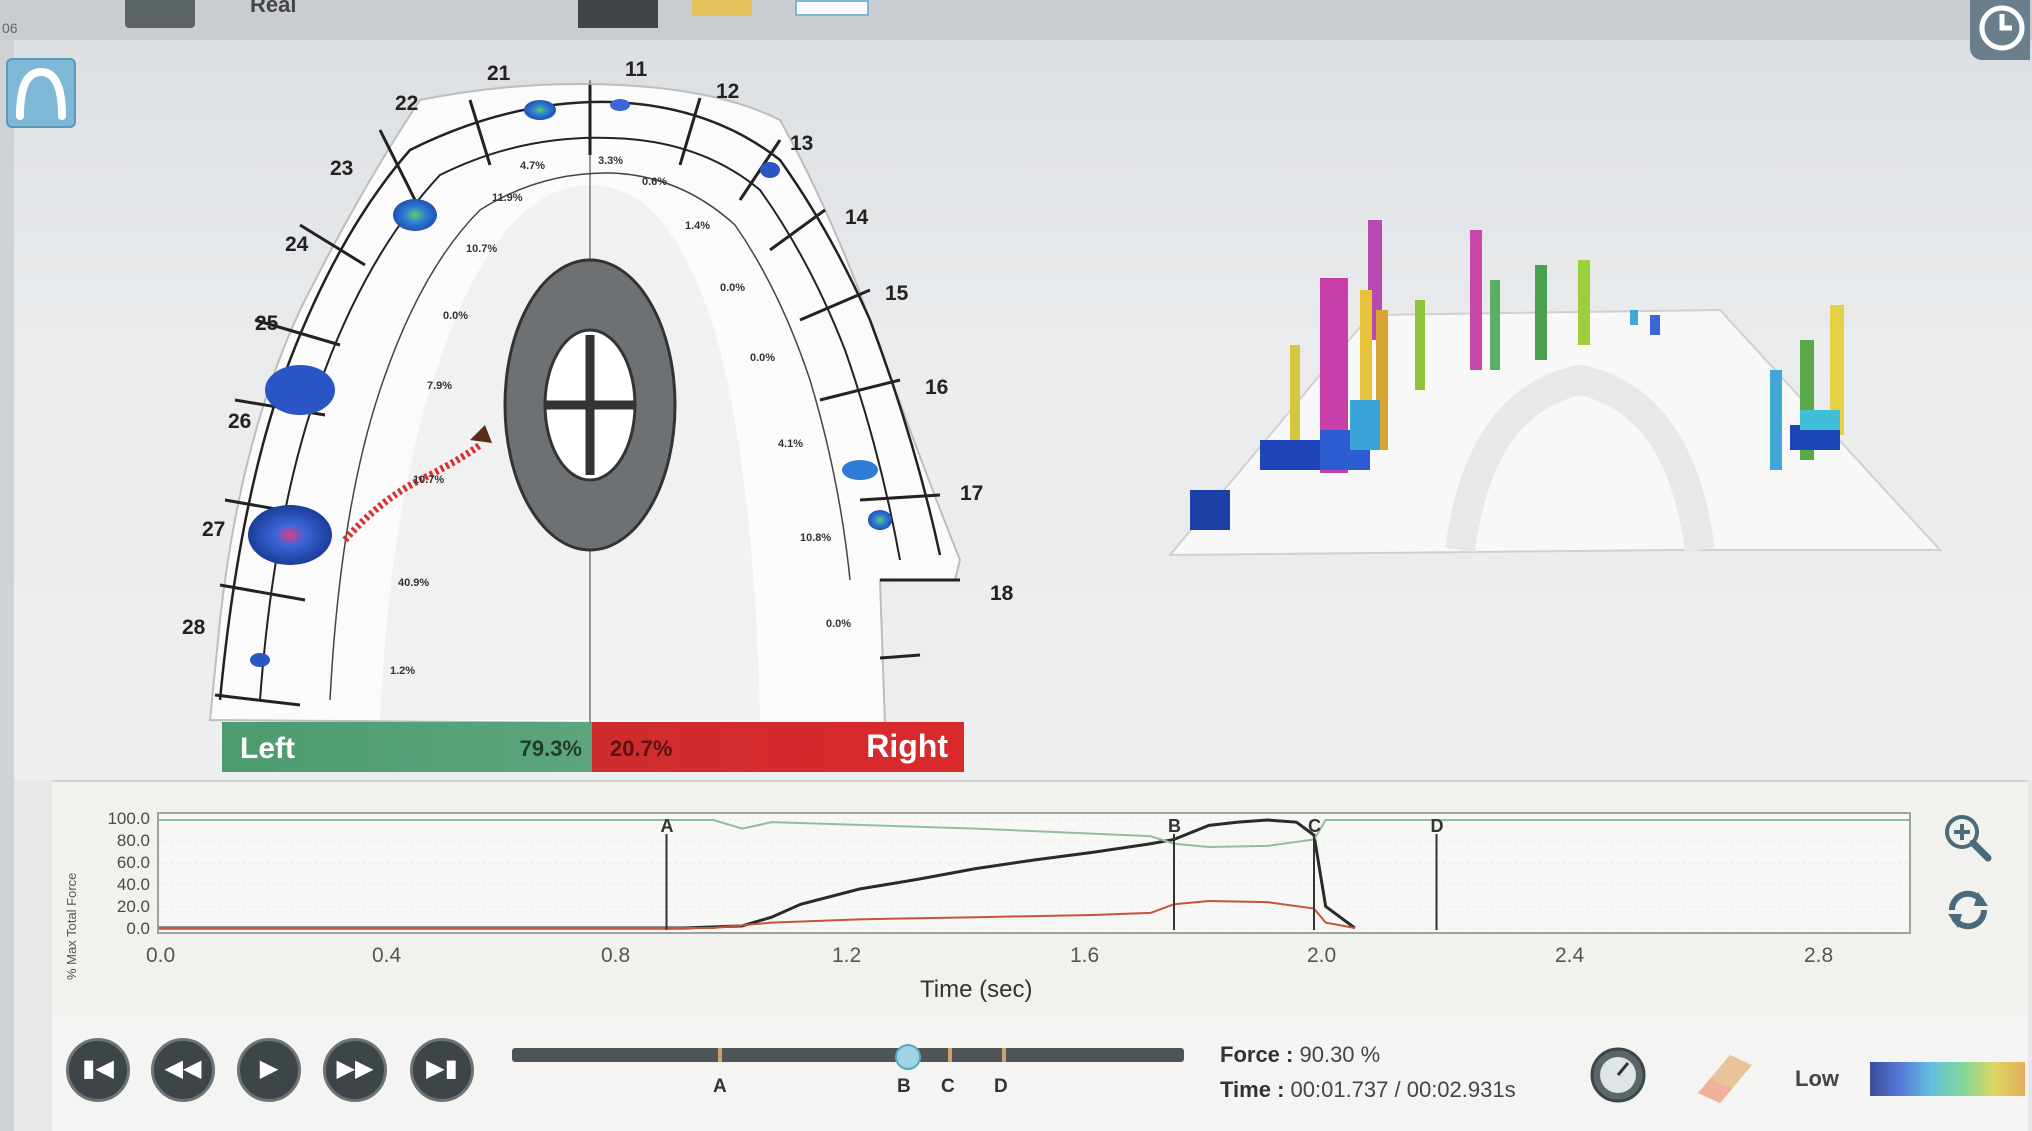  Describe the element at coordinates (1001, 1086) in the screenshot. I see `slider-label: D` at that location.